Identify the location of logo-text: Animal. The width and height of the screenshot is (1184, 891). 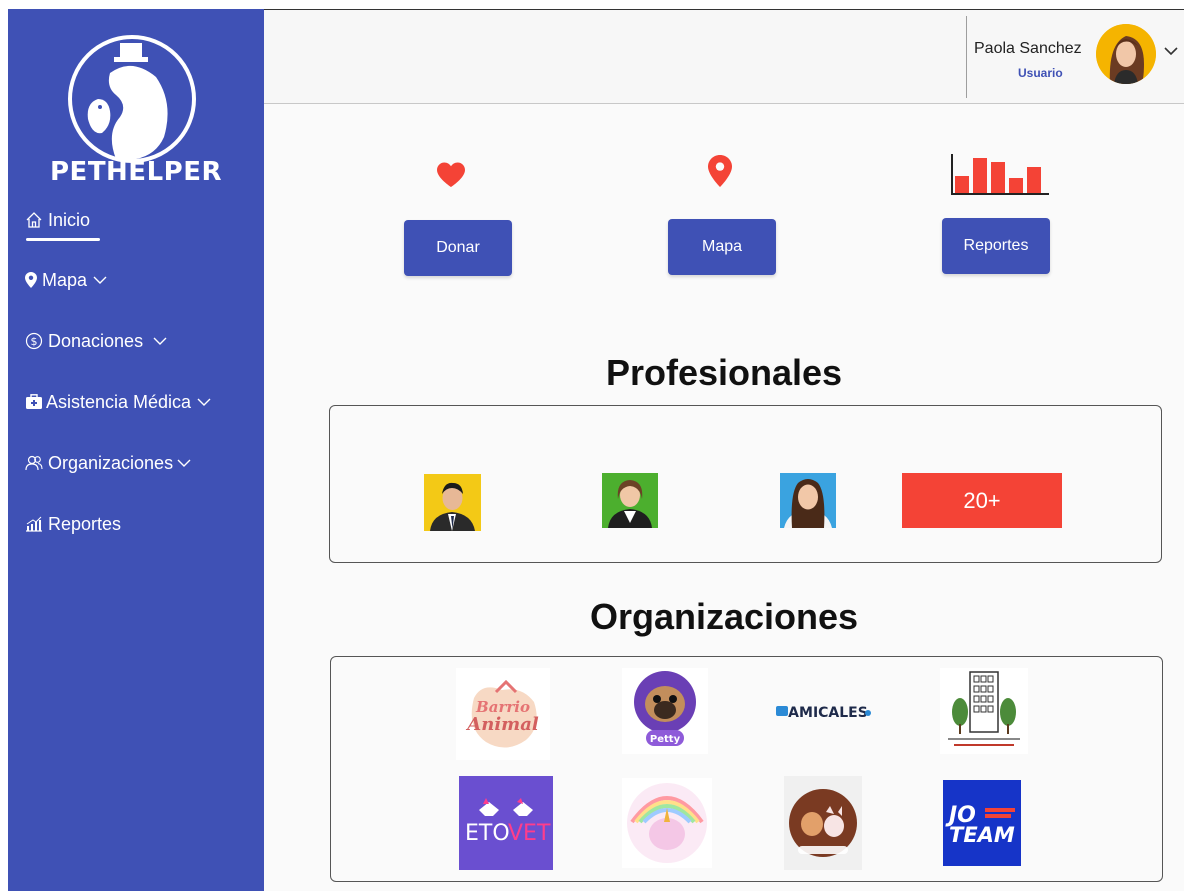
(502, 724).